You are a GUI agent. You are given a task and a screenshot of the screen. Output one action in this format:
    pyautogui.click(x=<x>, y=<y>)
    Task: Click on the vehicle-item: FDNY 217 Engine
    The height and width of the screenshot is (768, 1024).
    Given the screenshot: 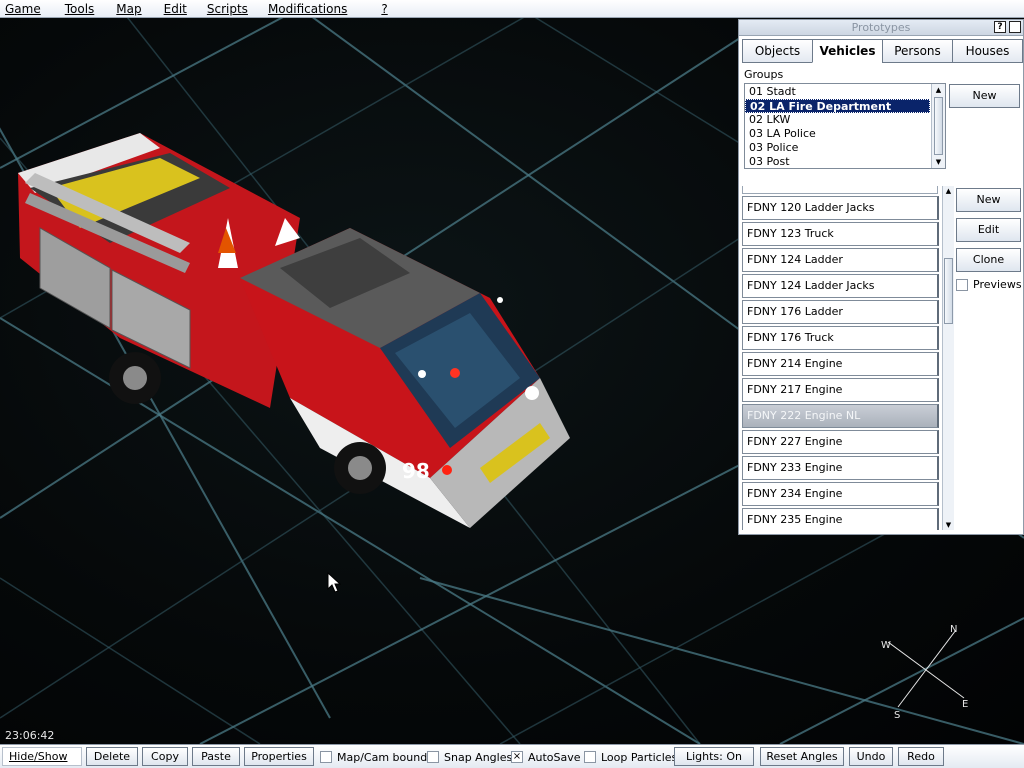 What is the action you would take?
    pyautogui.click(x=840, y=390)
    